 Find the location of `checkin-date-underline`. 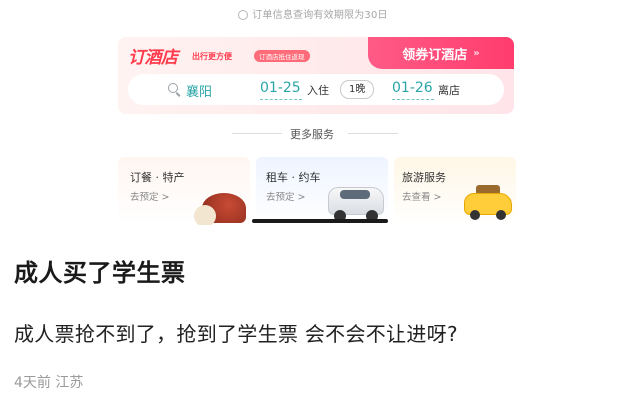

checkin-date-underline is located at coordinates (281, 99).